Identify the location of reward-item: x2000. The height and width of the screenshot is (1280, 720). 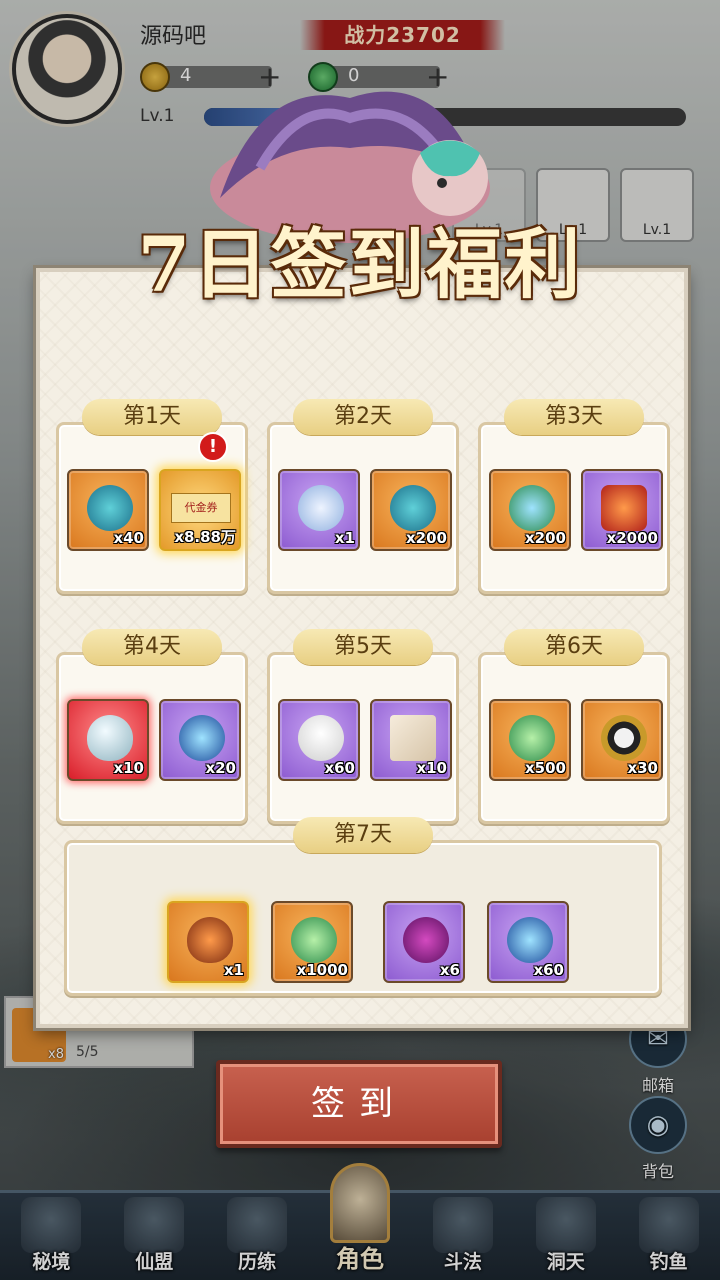
(622, 510).